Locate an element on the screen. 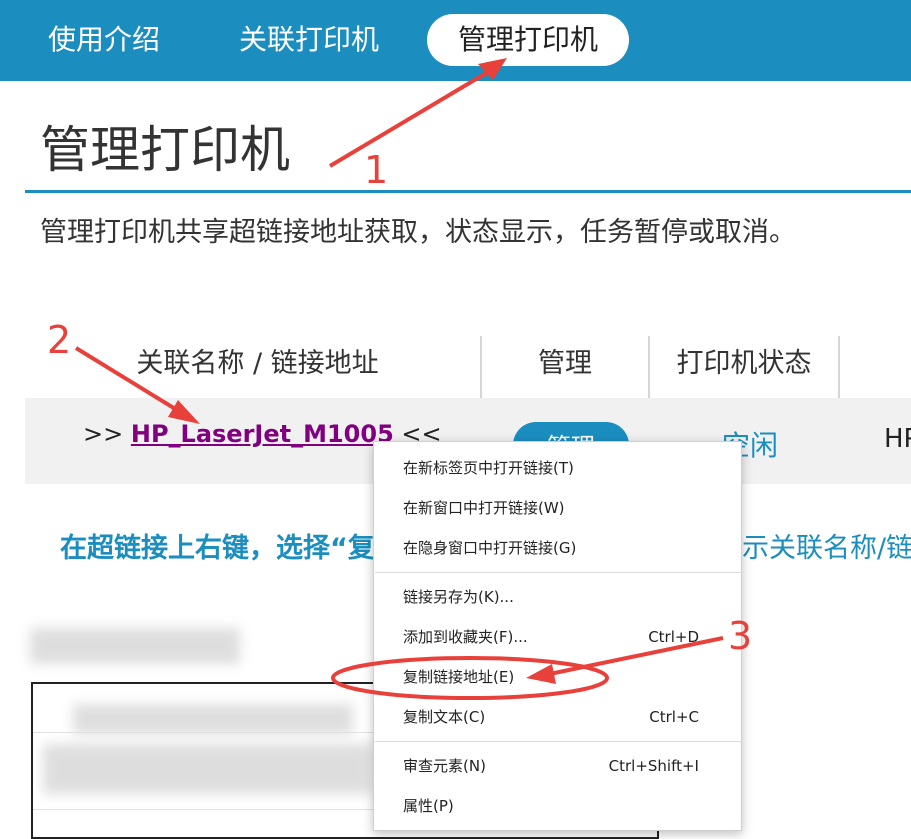 The image size is (911, 839). hint-text-continued: 示关联名称/链 is located at coordinates (826, 548).